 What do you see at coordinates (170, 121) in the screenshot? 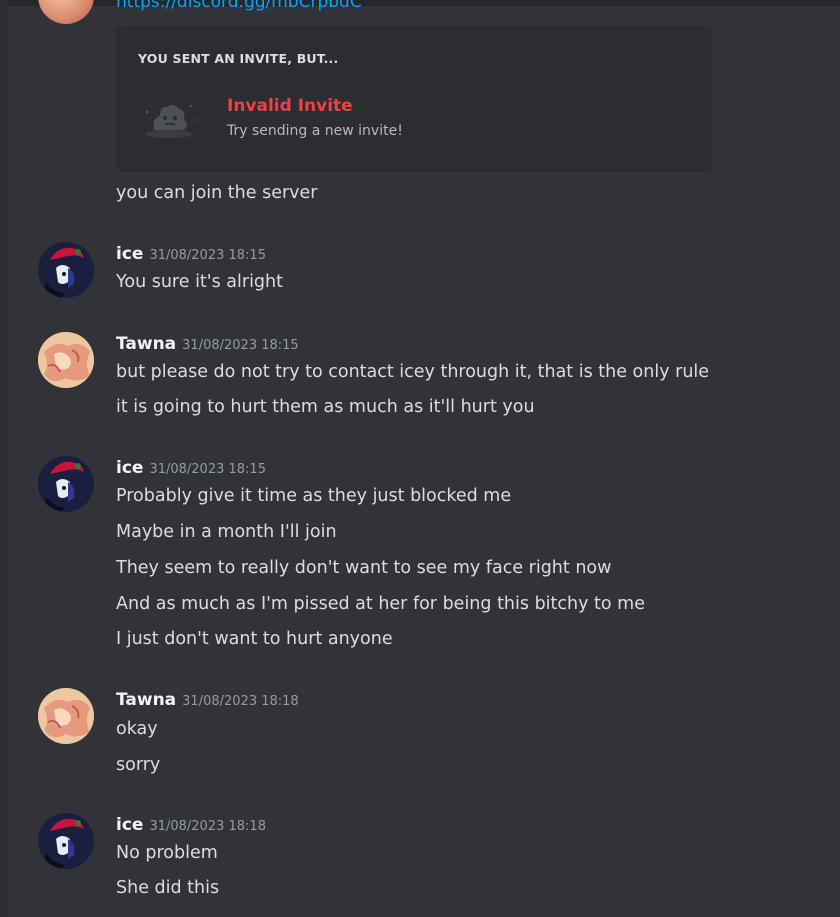
I see `broken-invite-icon` at bounding box center [170, 121].